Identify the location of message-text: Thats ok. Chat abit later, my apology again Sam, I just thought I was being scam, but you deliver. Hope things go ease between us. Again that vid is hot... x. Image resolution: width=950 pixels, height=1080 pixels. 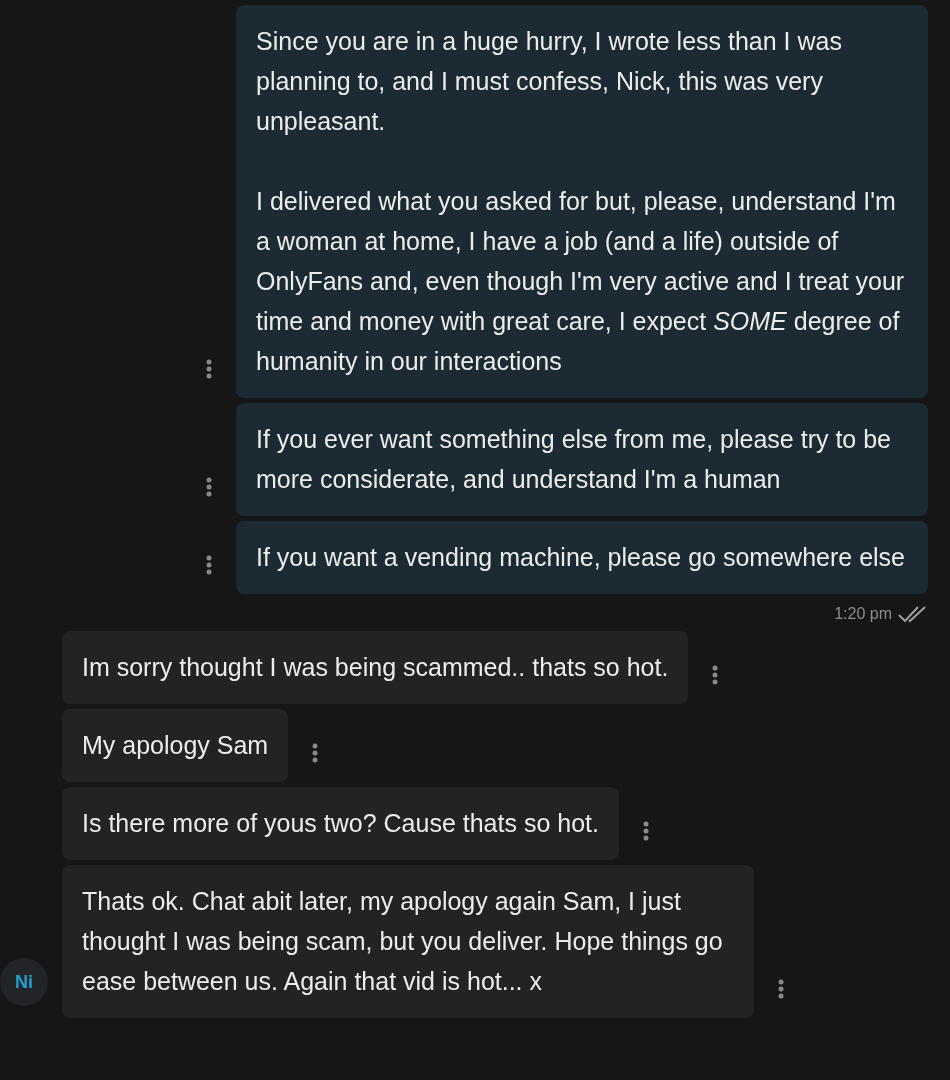
(403, 941).